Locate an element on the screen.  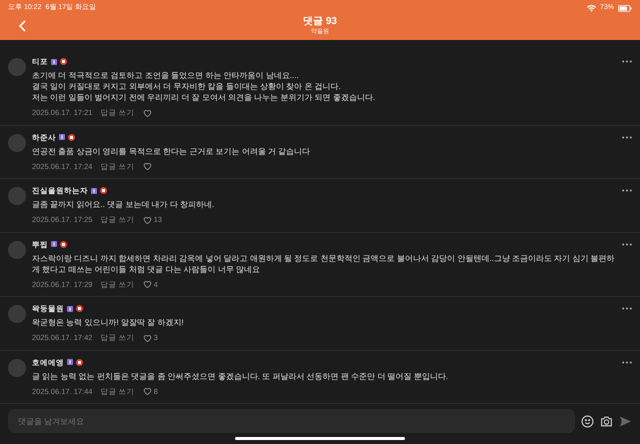
battery-icon is located at coordinates (625, 8).